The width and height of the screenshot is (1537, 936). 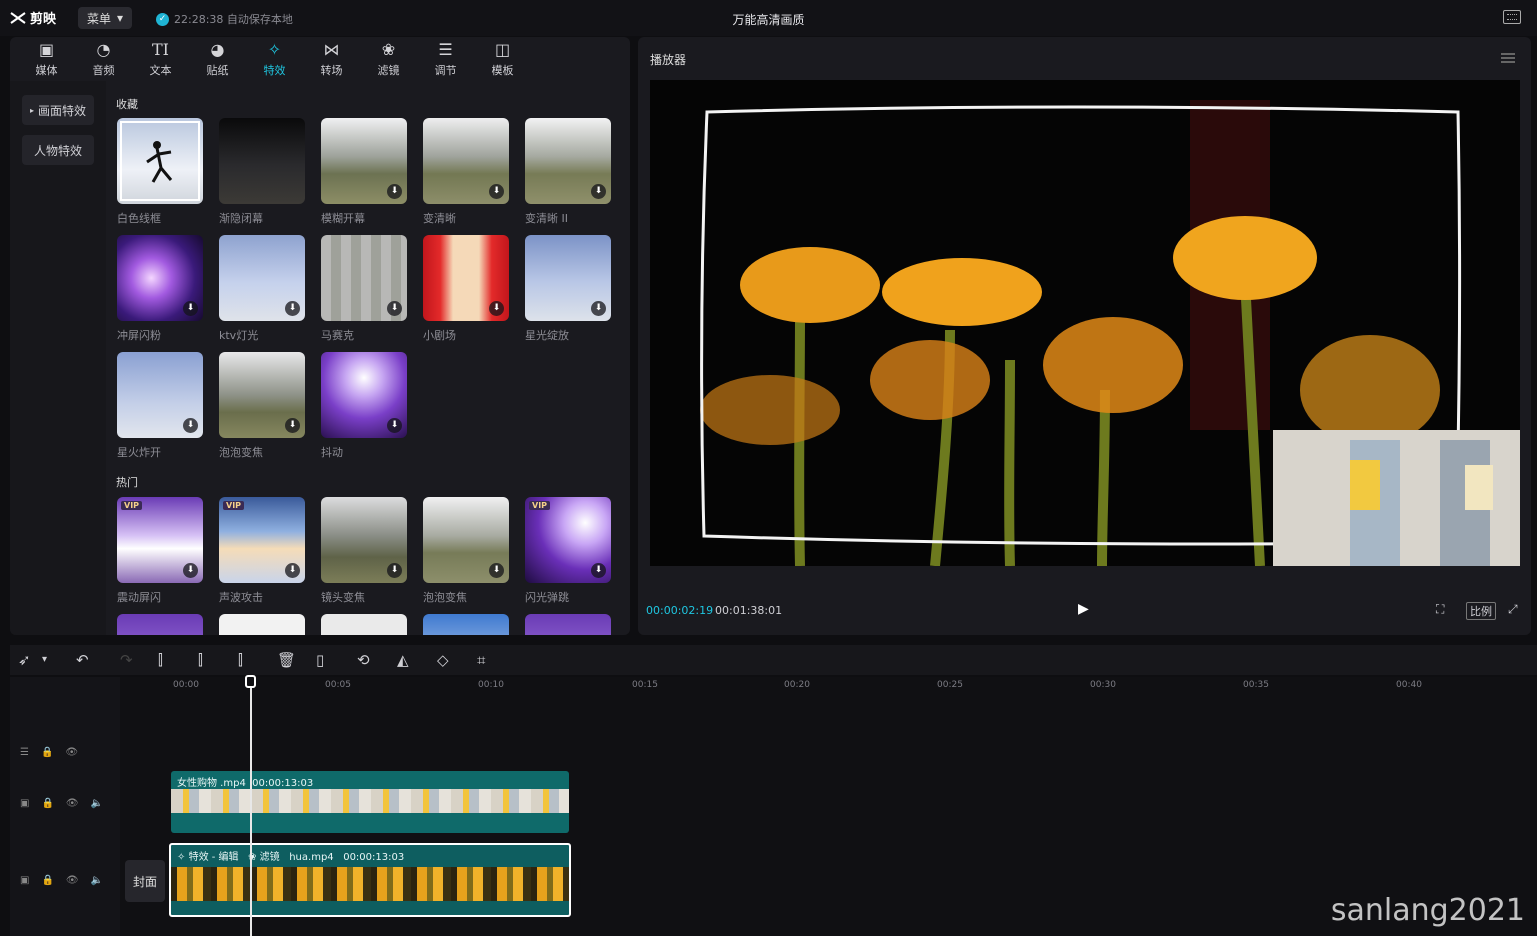 What do you see at coordinates (200, 660) in the screenshot?
I see `split-left-icon: ⫿` at bounding box center [200, 660].